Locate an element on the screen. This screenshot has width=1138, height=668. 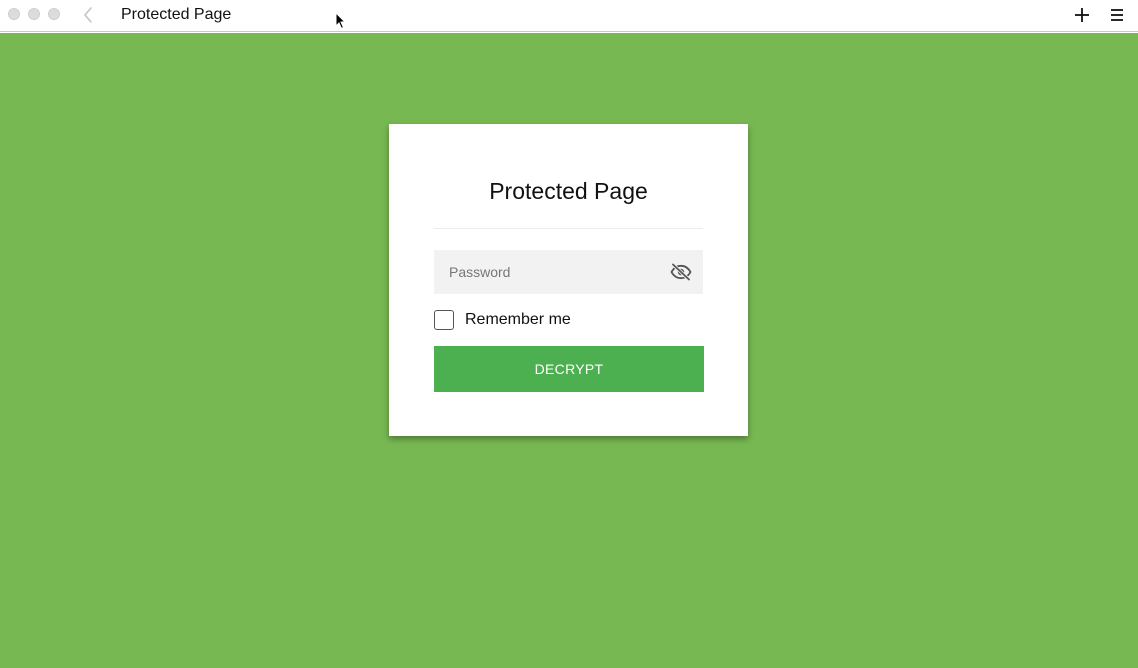
back-button is located at coordinates (88, 15).